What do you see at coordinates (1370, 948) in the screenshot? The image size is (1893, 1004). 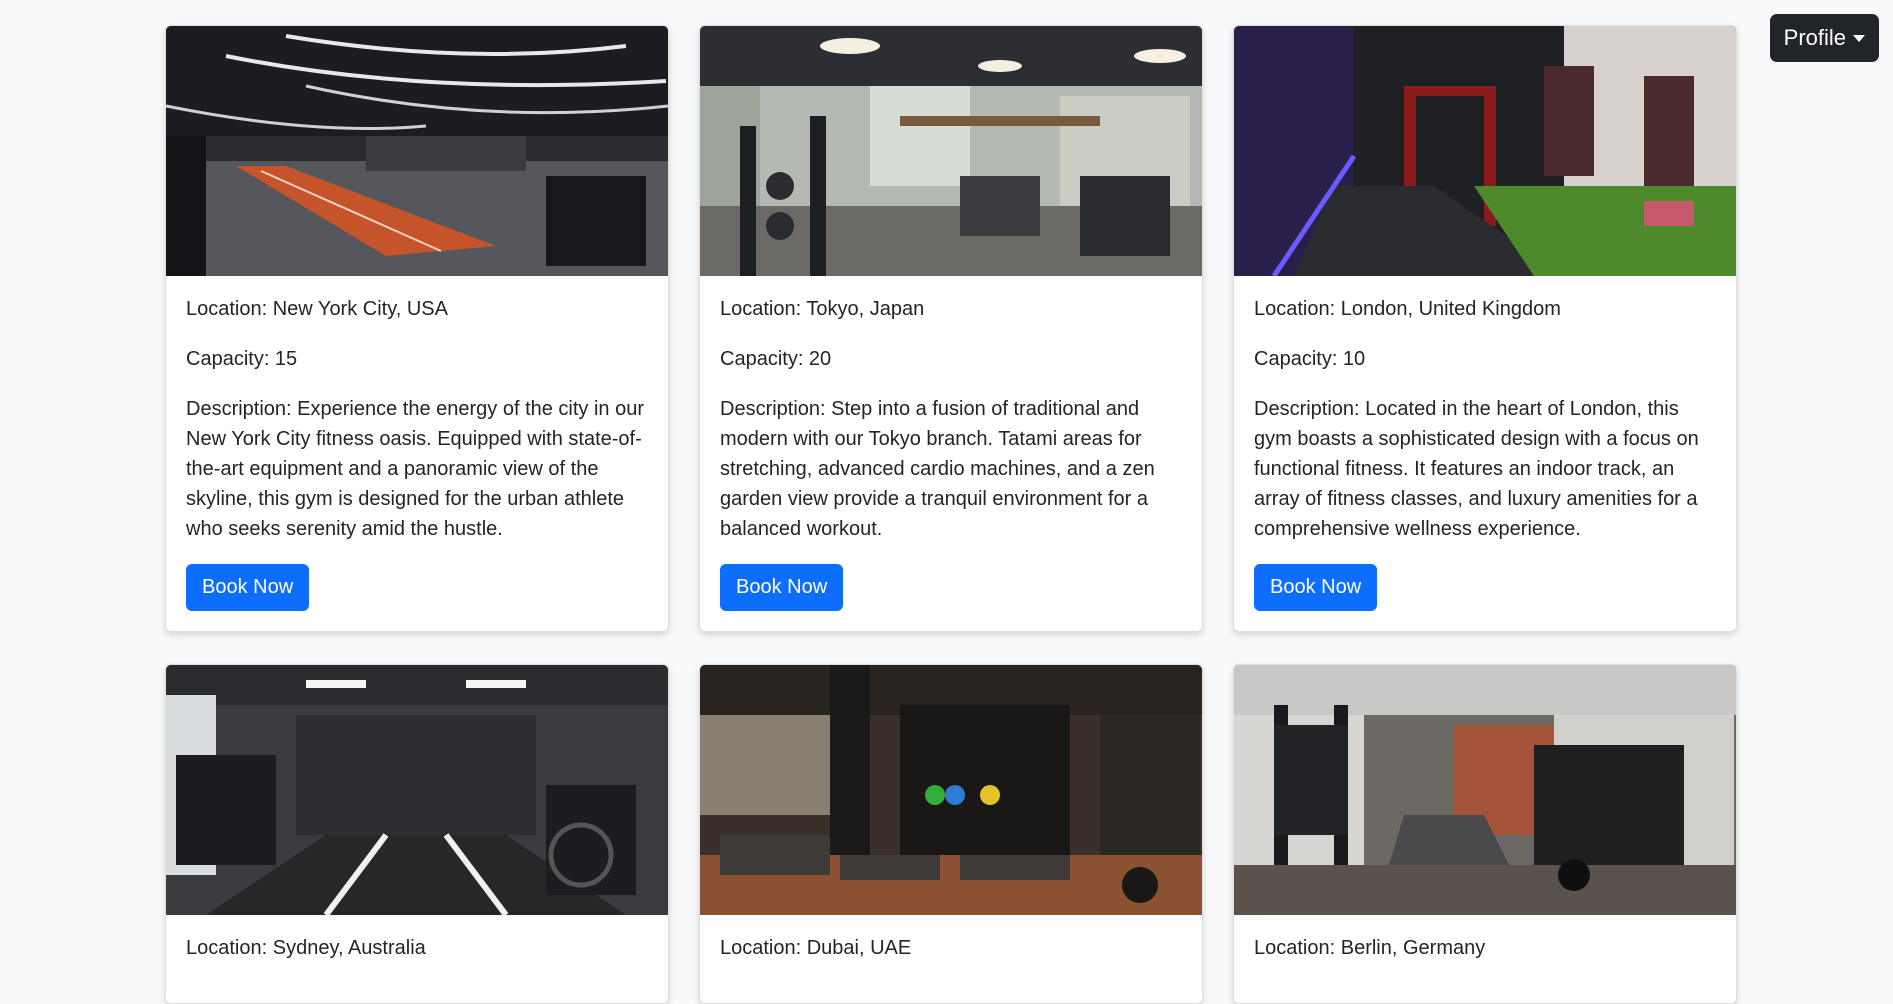 I see `gym-location: Location: Berlin, Germany` at bounding box center [1370, 948].